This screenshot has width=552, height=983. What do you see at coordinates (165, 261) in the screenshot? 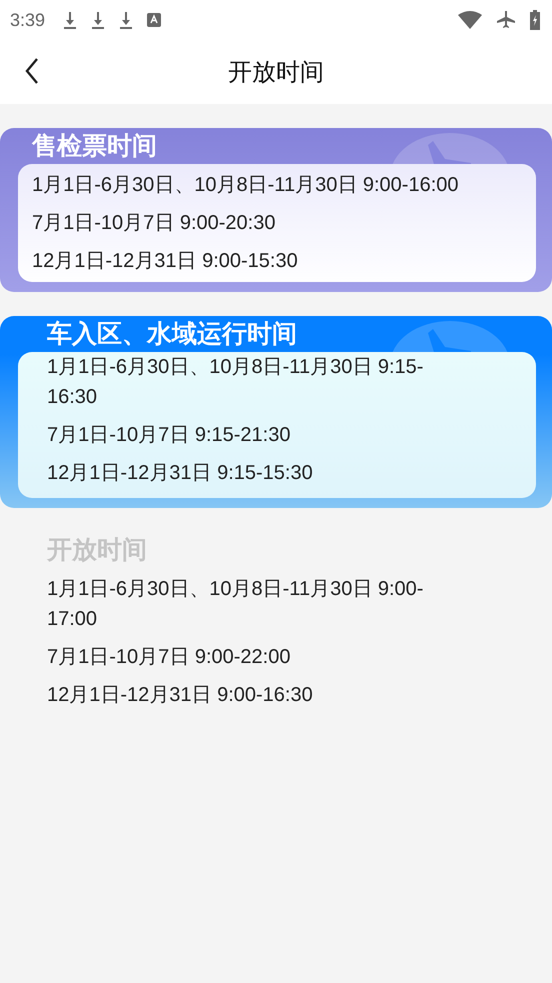
I see `time-range-text: 12月1日-12月31日 9:00-15:30` at bounding box center [165, 261].